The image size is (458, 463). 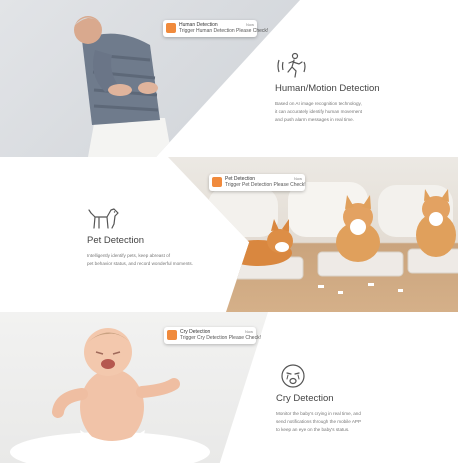 I want to click on description-line: to keep an eye on the baby's status., so click(x=313, y=429).